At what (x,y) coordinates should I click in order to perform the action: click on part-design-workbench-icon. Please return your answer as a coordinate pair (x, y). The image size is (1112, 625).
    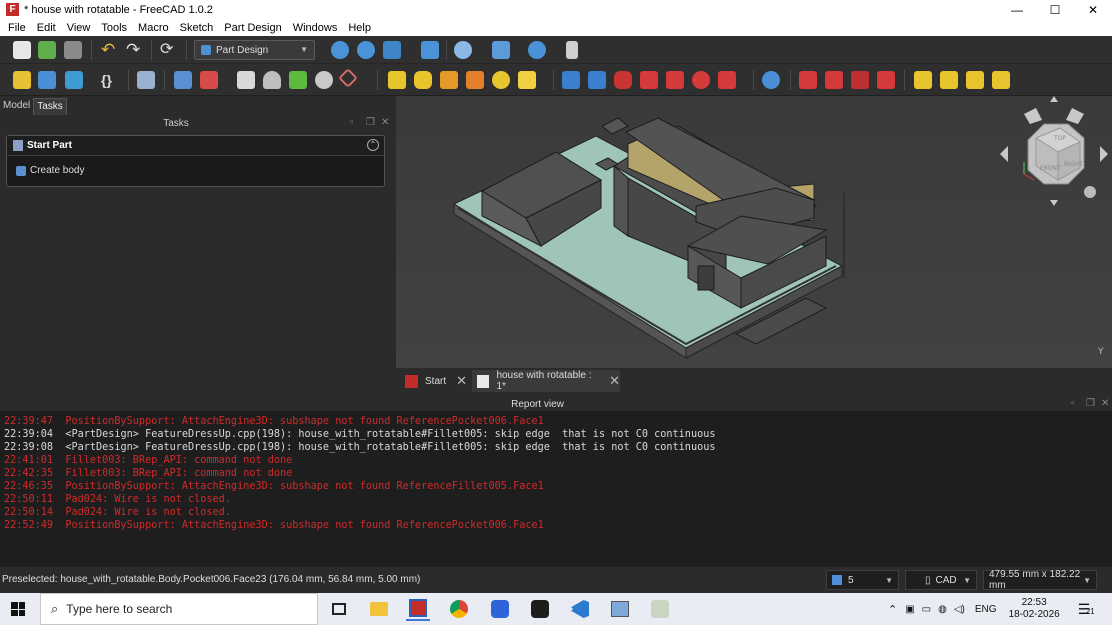
    Looking at the image, I should click on (206, 50).